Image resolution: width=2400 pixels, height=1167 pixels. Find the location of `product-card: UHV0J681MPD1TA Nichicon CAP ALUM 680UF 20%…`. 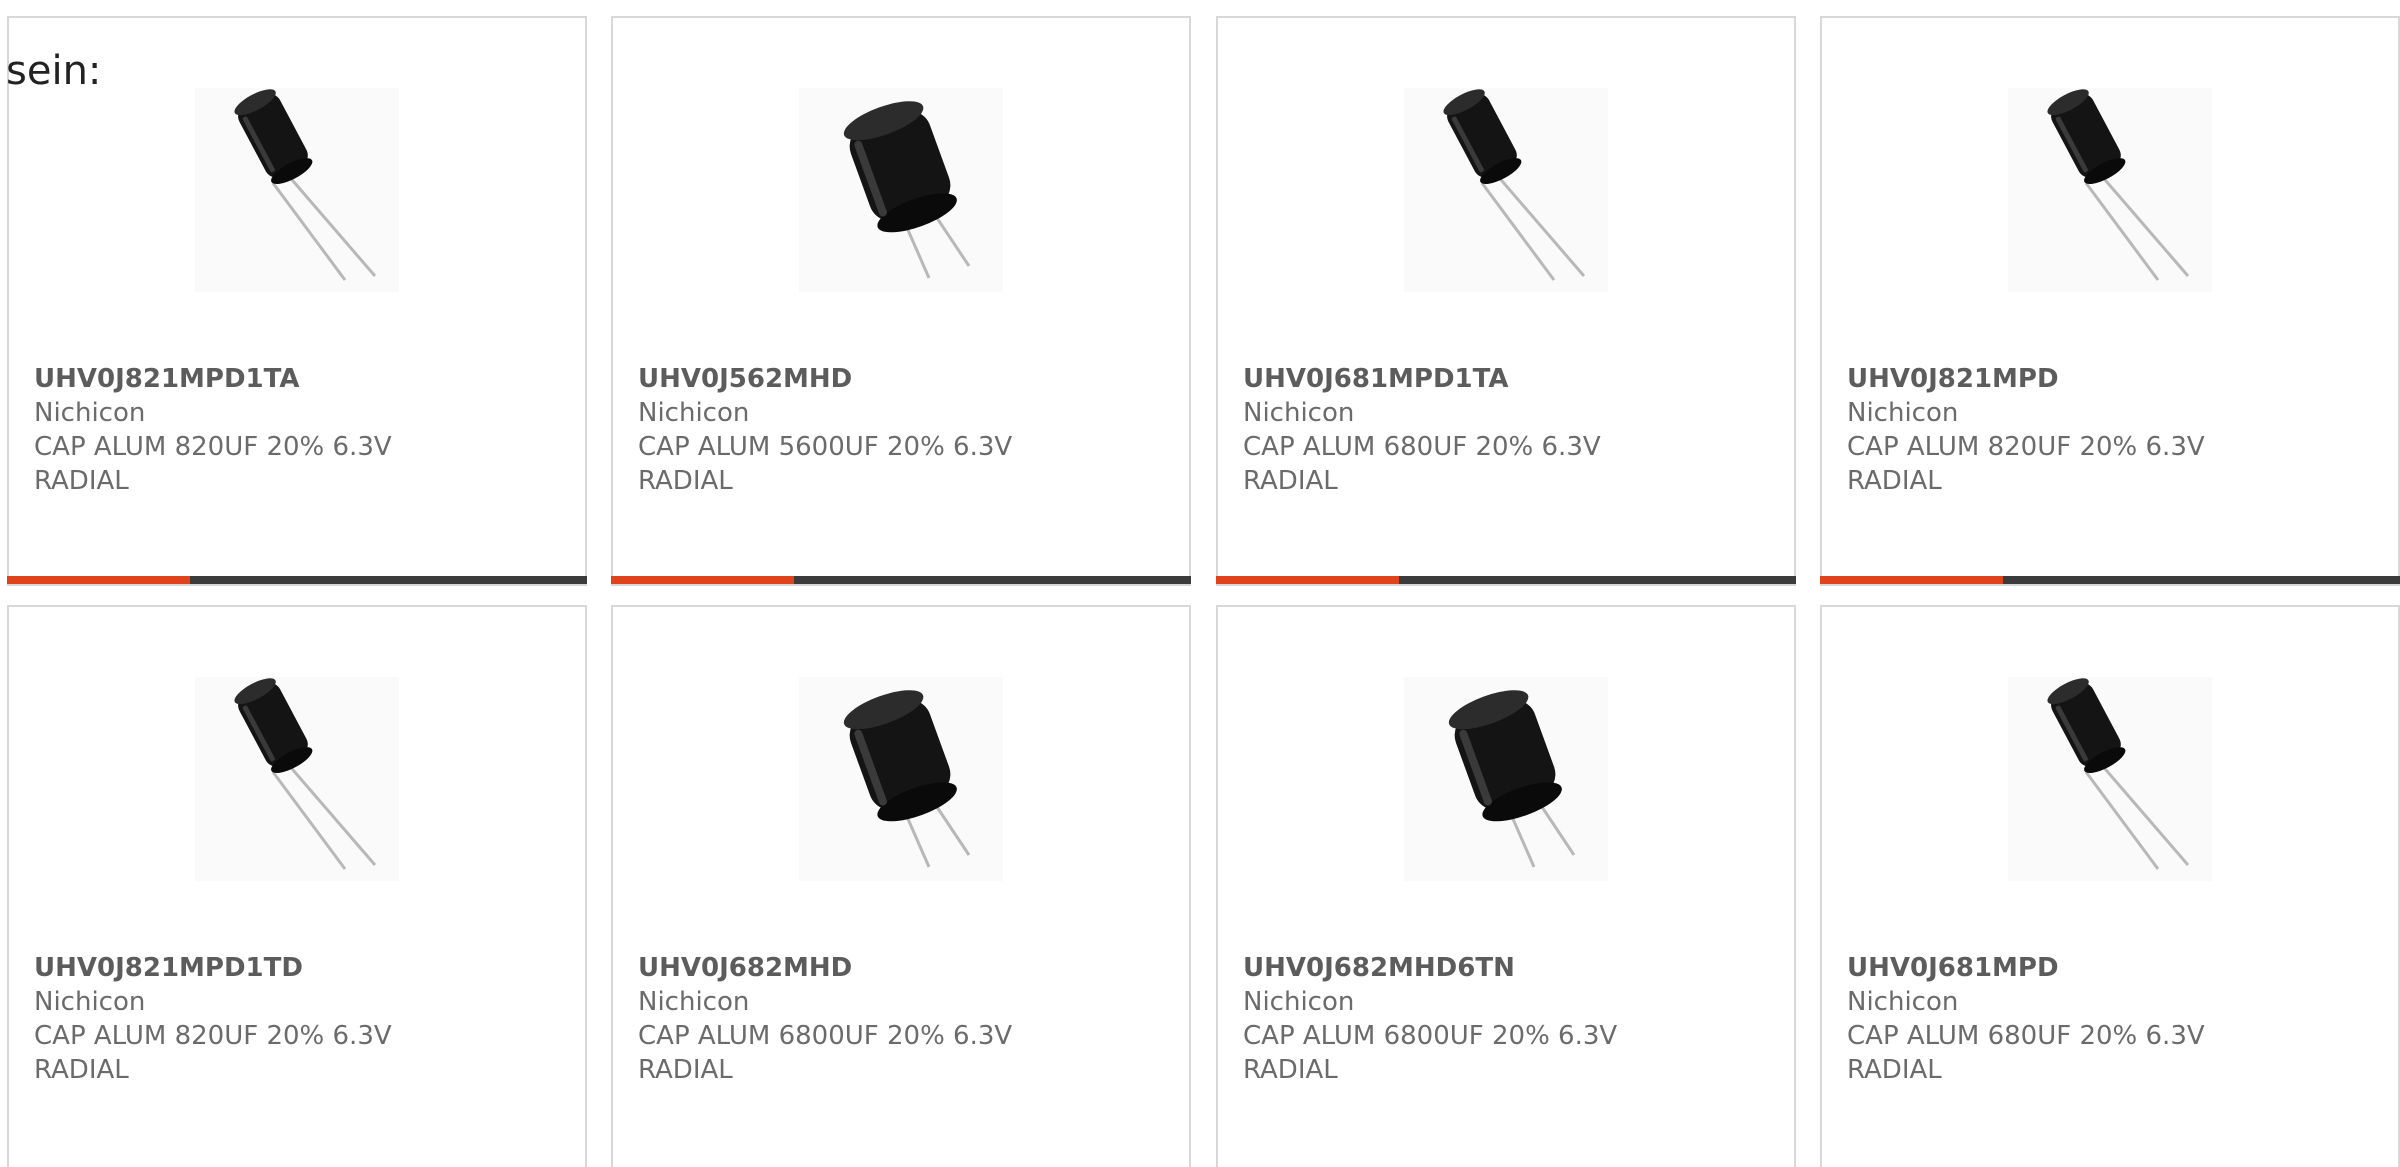

product-card: UHV0J681MPD1TA Nichicon CAP ALUM 680UF 20%… is located at coordinates (1506, 301).